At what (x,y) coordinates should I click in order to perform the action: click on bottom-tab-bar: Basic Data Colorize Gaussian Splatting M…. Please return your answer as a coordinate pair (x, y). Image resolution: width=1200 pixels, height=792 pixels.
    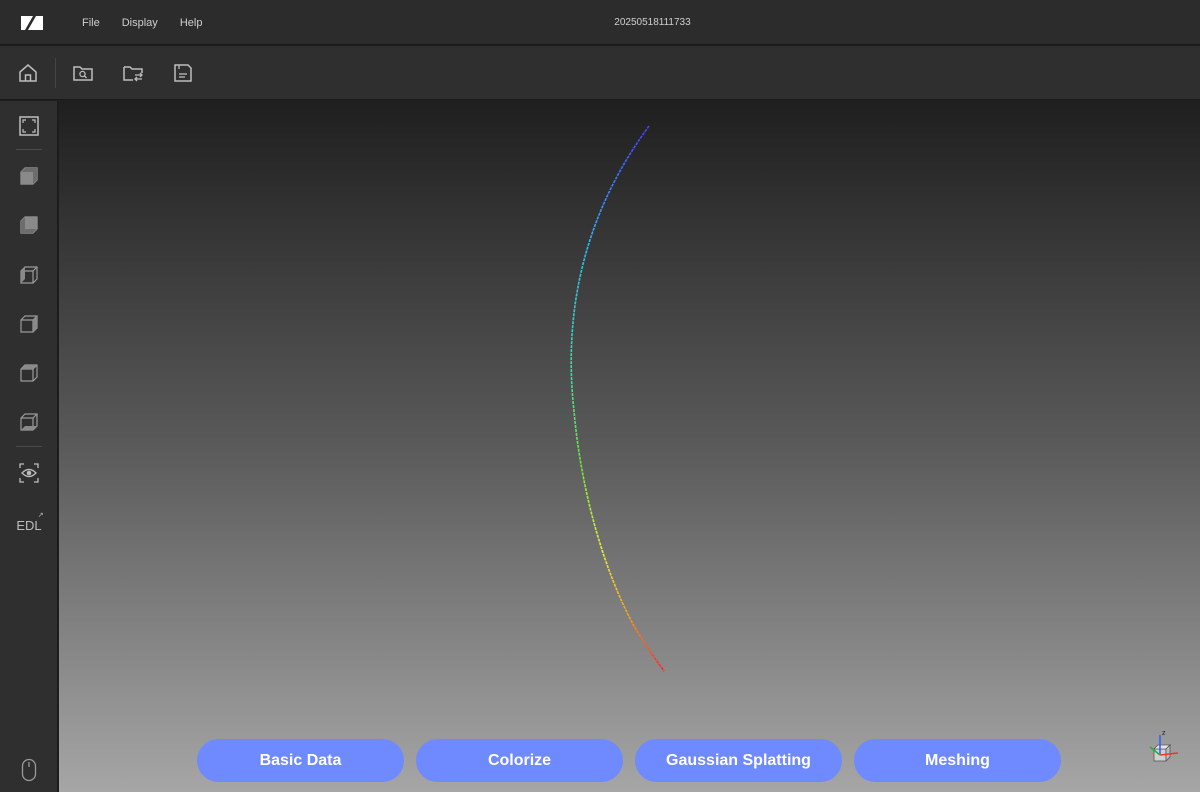
    Looking at the image, I should click on (629, 761).